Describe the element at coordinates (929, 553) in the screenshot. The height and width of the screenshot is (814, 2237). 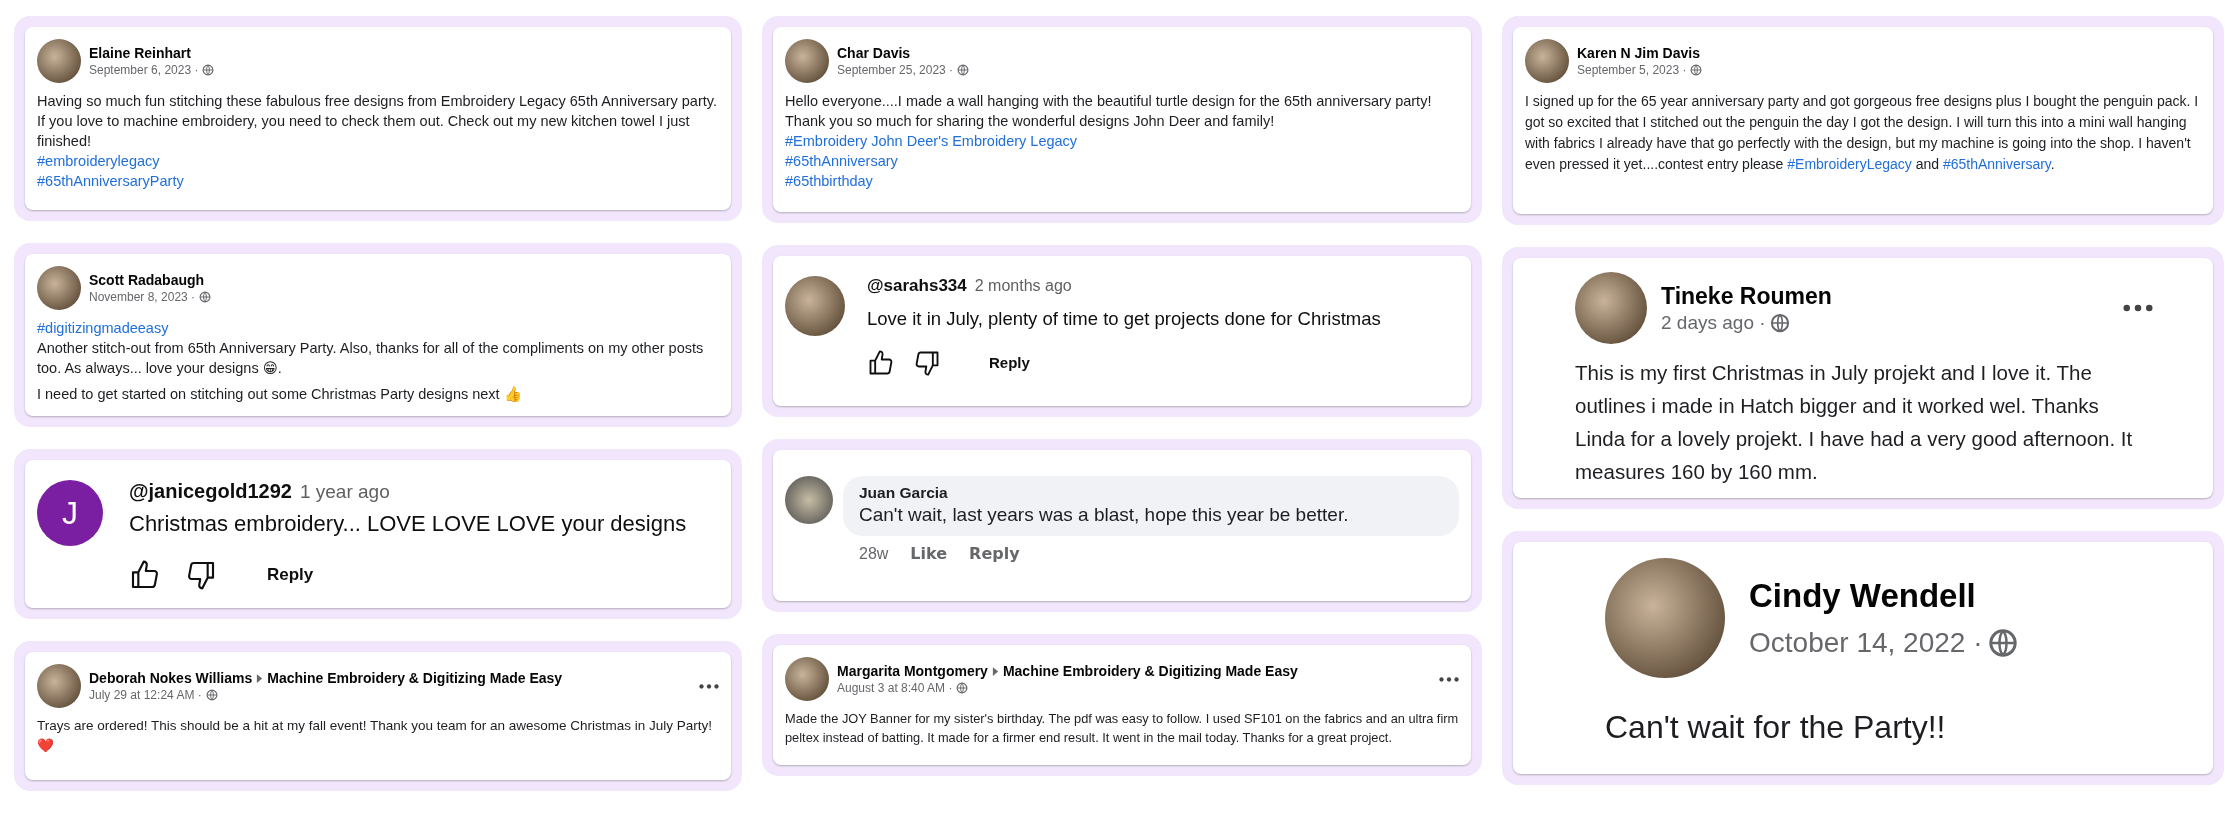
I see `action-link: Like` at that location.